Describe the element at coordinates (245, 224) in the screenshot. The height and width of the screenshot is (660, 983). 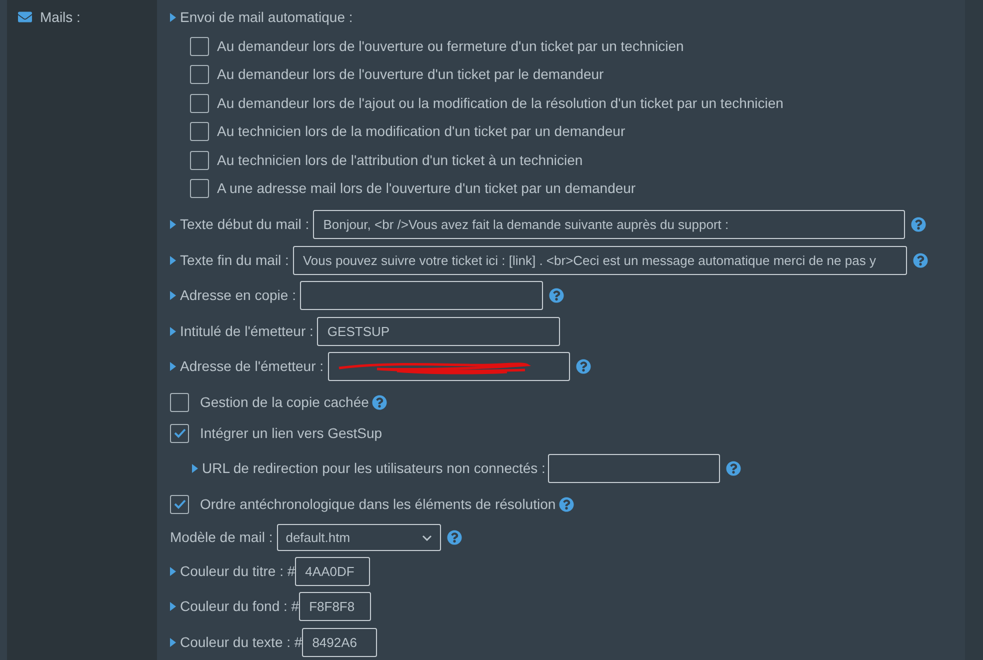
I see `field-label: Texte début du mail :` at that location.